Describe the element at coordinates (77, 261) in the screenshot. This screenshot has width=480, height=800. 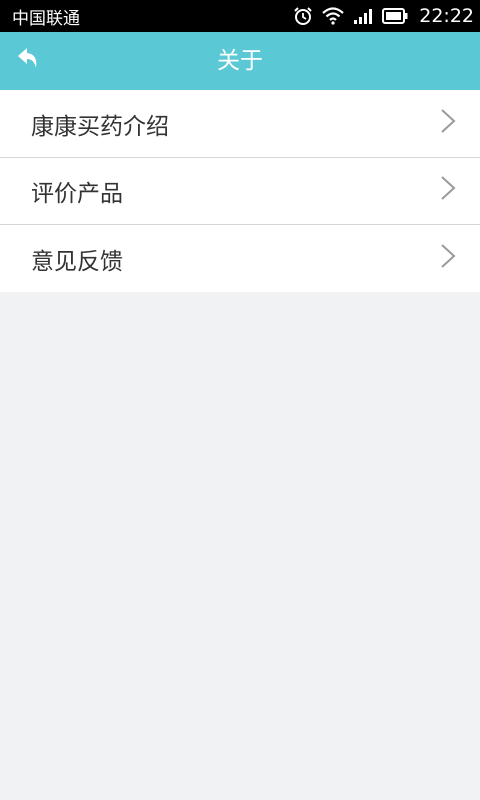
I see `menu-item-label: 意见反馈` at that location.